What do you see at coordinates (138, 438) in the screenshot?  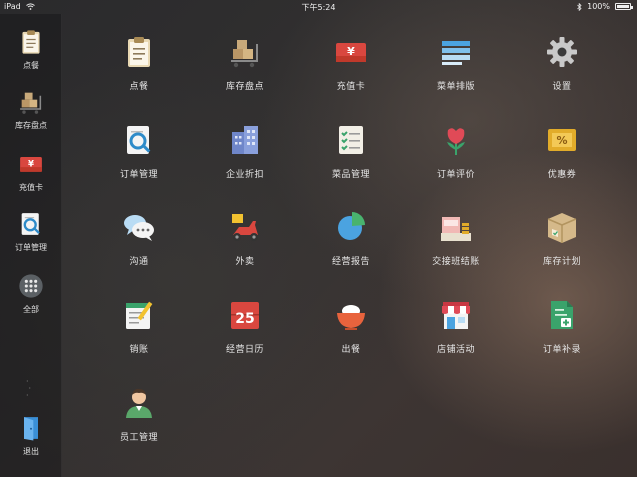 I see `app-label: 员工管理` at bounding box center [138, 438].